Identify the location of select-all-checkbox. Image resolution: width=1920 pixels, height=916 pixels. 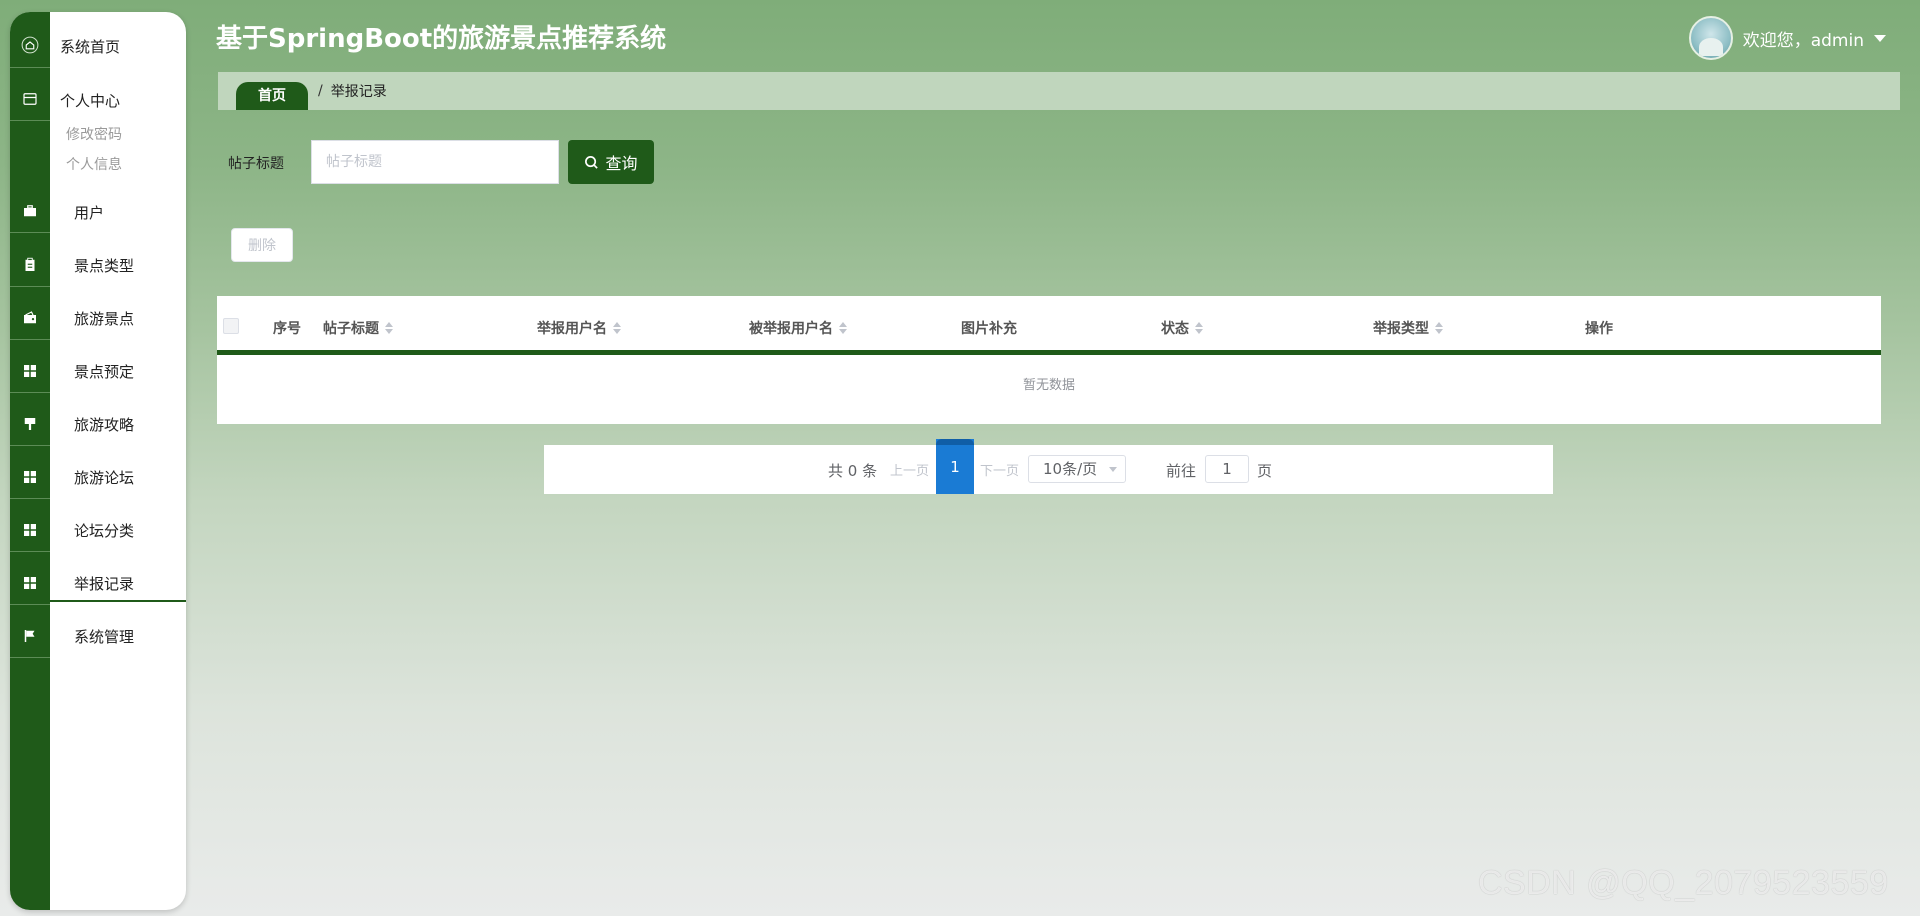
(231, 326).